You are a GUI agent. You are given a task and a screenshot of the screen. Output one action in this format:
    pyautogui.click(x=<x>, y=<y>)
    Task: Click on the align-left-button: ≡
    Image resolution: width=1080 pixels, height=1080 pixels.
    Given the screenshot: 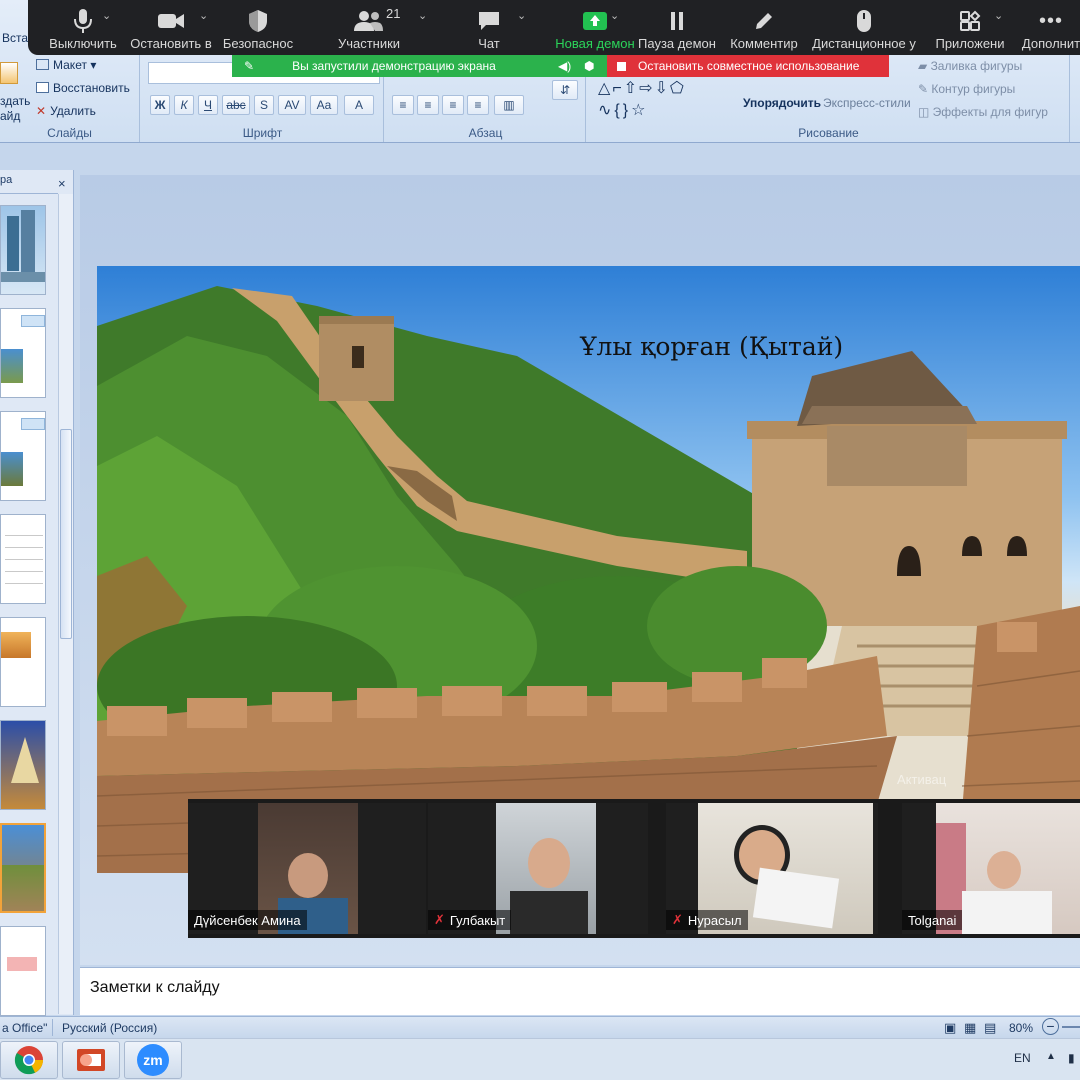 What is the action you would take?
    pyautogui.click(x=403, y=105)
    